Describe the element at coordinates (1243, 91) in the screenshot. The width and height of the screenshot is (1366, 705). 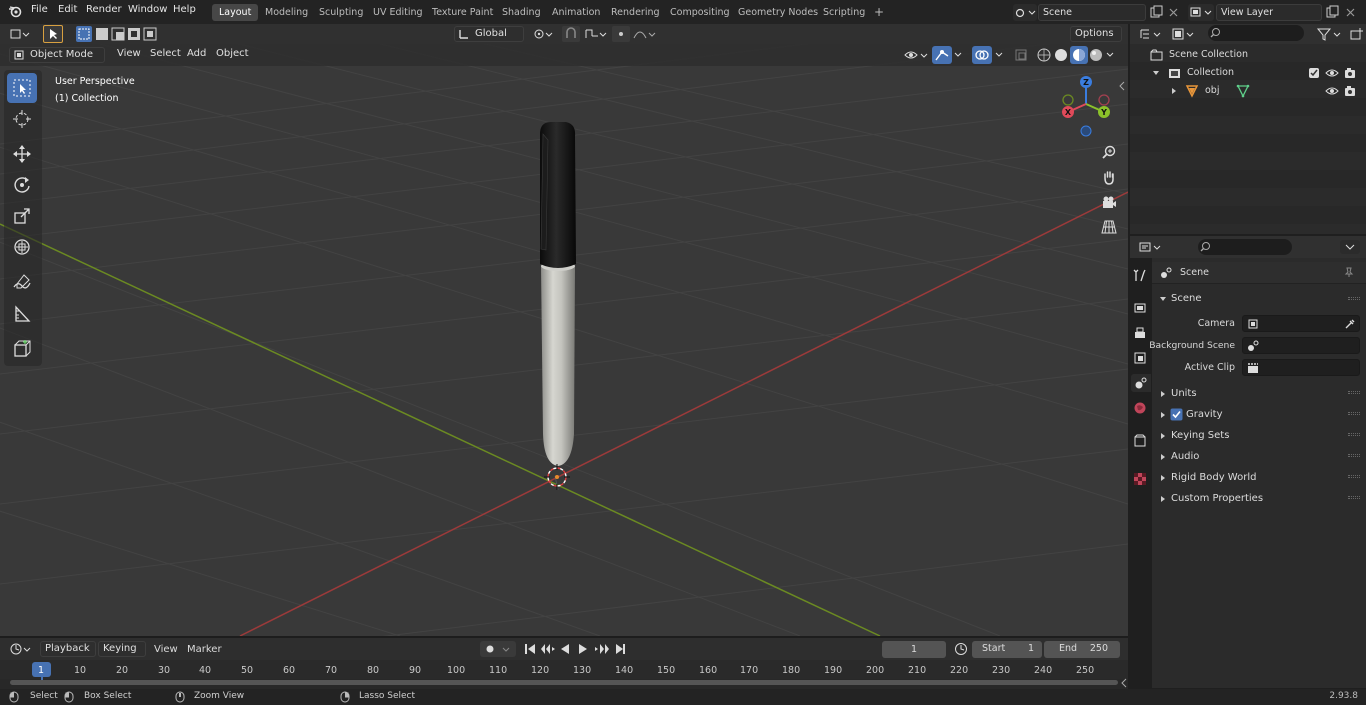
I see `mesh-data-icon` at that location.